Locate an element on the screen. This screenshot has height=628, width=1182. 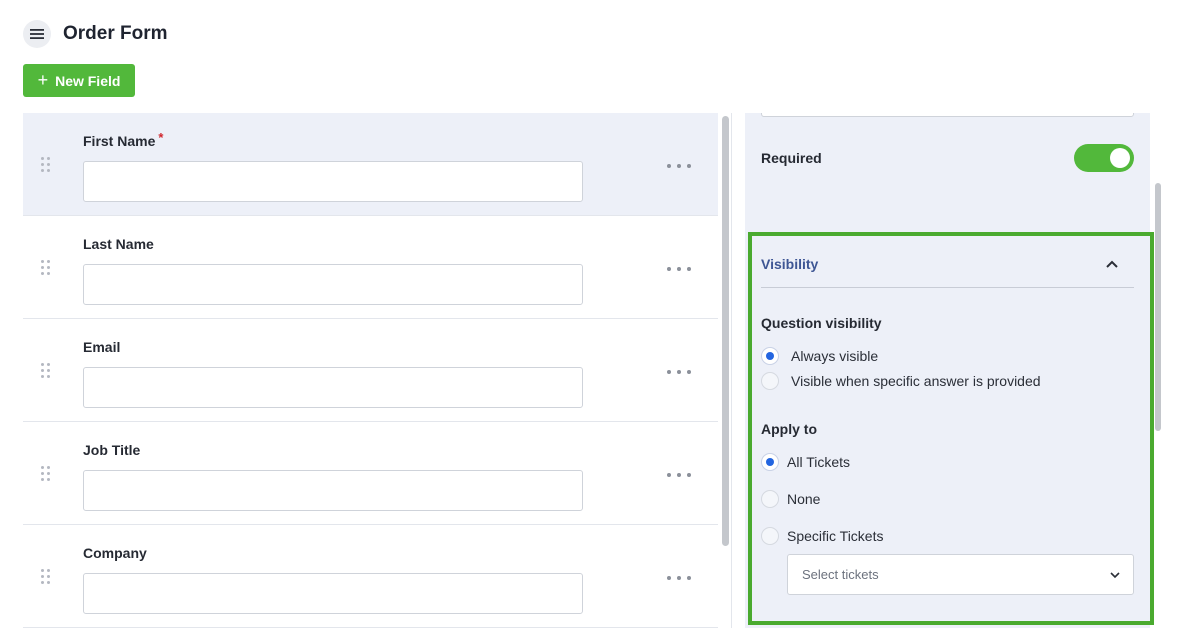
email-input is located at coordinates (333, 387).